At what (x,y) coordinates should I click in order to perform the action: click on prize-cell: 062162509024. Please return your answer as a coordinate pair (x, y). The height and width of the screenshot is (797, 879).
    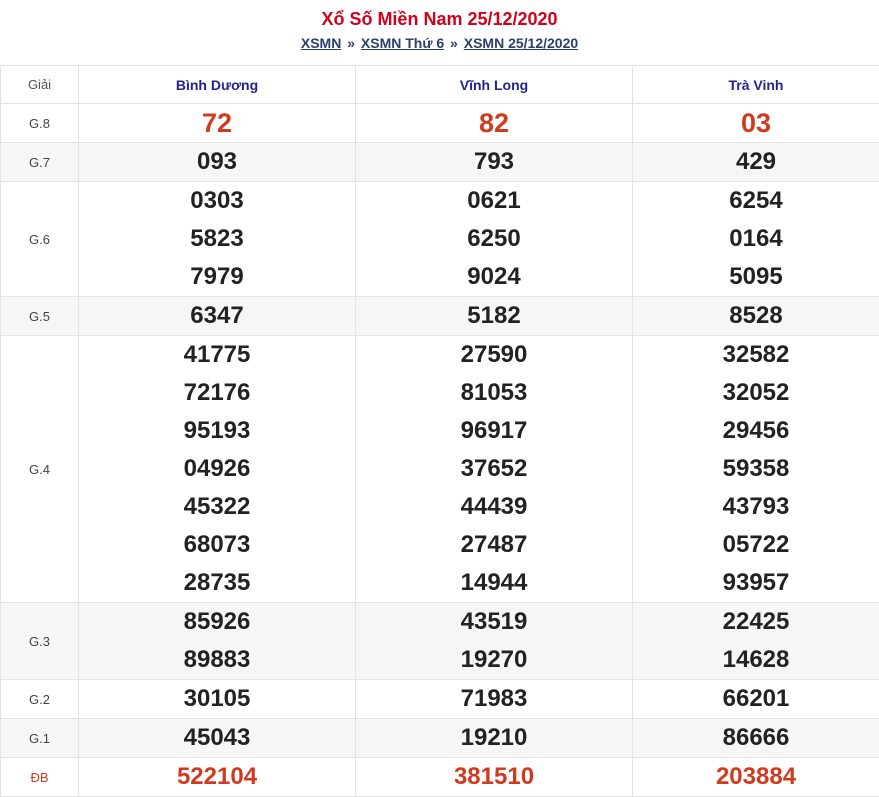
    Looking at the image, I should click on (494, 239).